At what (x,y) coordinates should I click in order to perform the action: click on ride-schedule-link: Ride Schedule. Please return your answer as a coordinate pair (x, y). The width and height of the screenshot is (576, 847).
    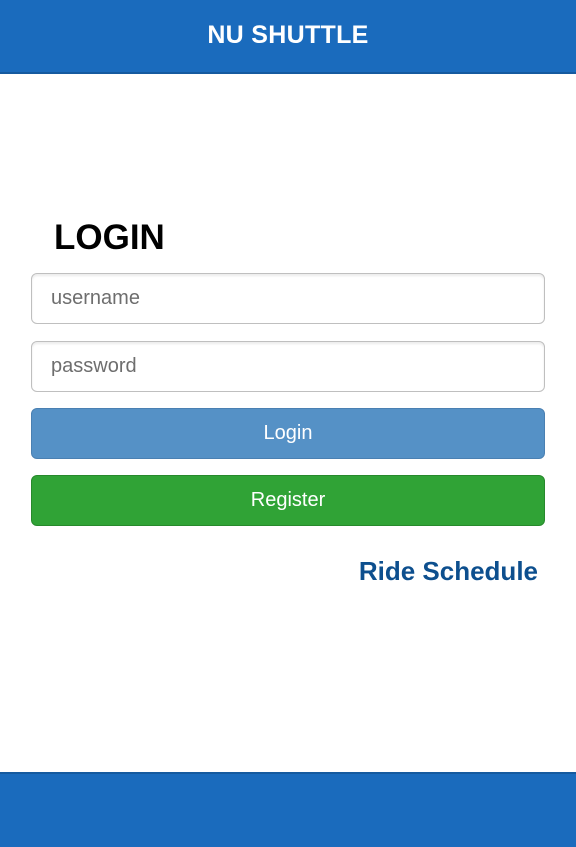
    Looking at the image, I should click on (448, 571).